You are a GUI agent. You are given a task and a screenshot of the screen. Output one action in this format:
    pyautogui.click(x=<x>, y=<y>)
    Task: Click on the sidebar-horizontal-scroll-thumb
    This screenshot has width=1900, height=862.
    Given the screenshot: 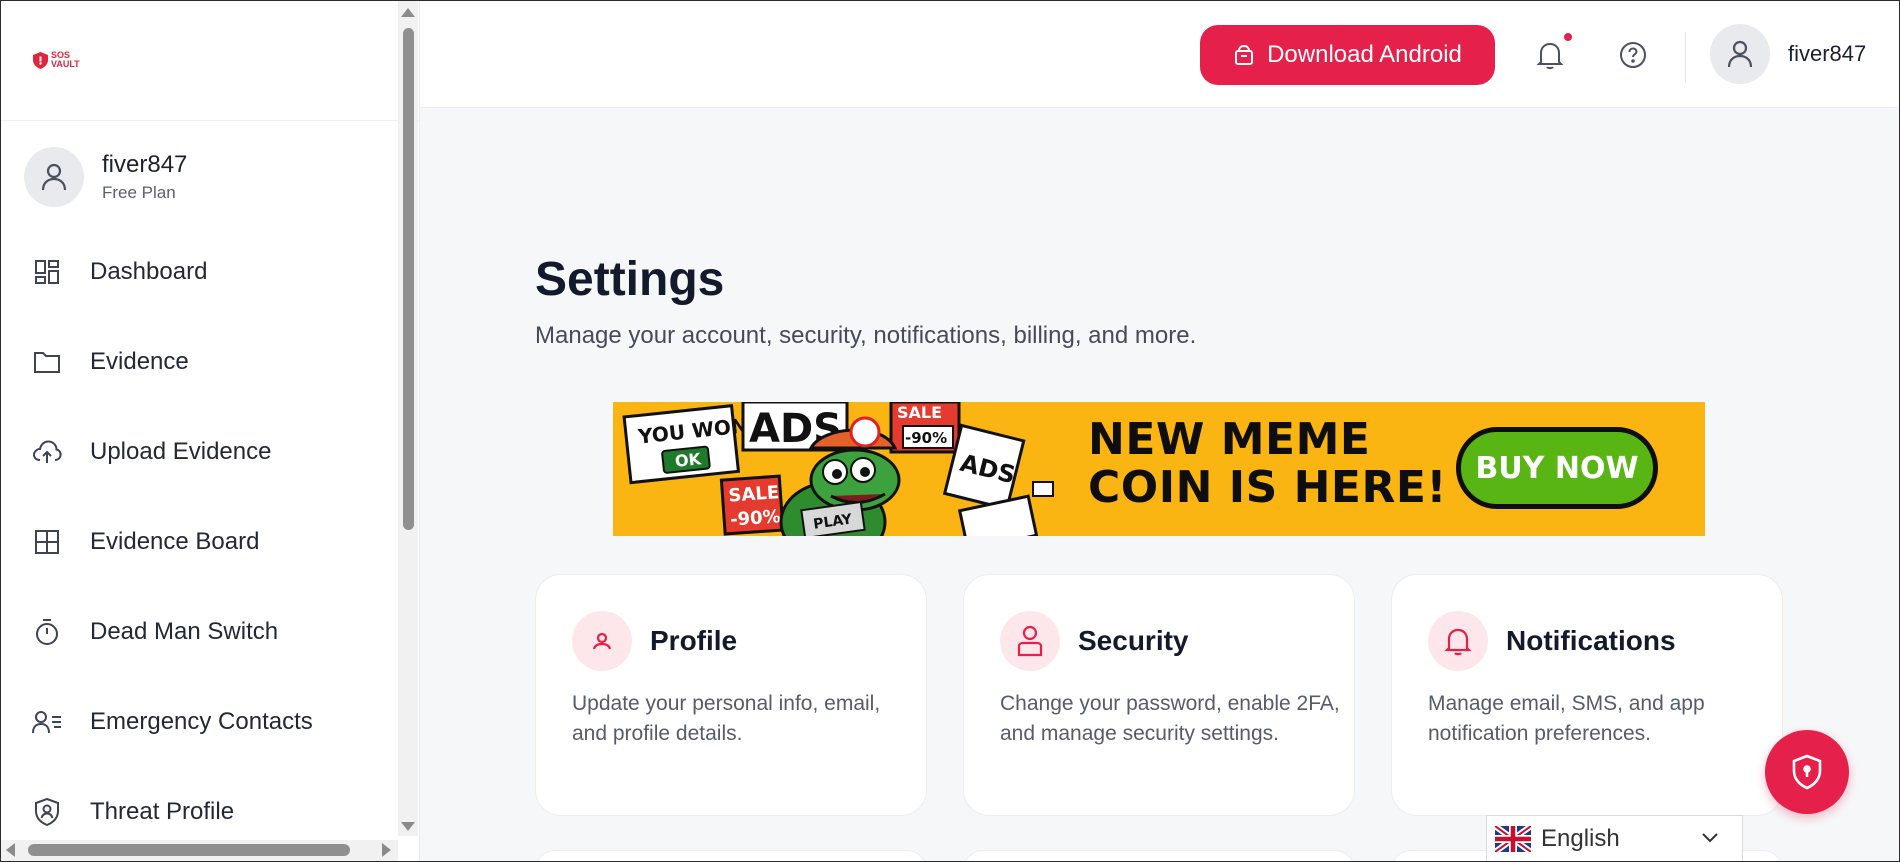 What is the action you would take?
    pyautogui.click(x=189, y=850)
    